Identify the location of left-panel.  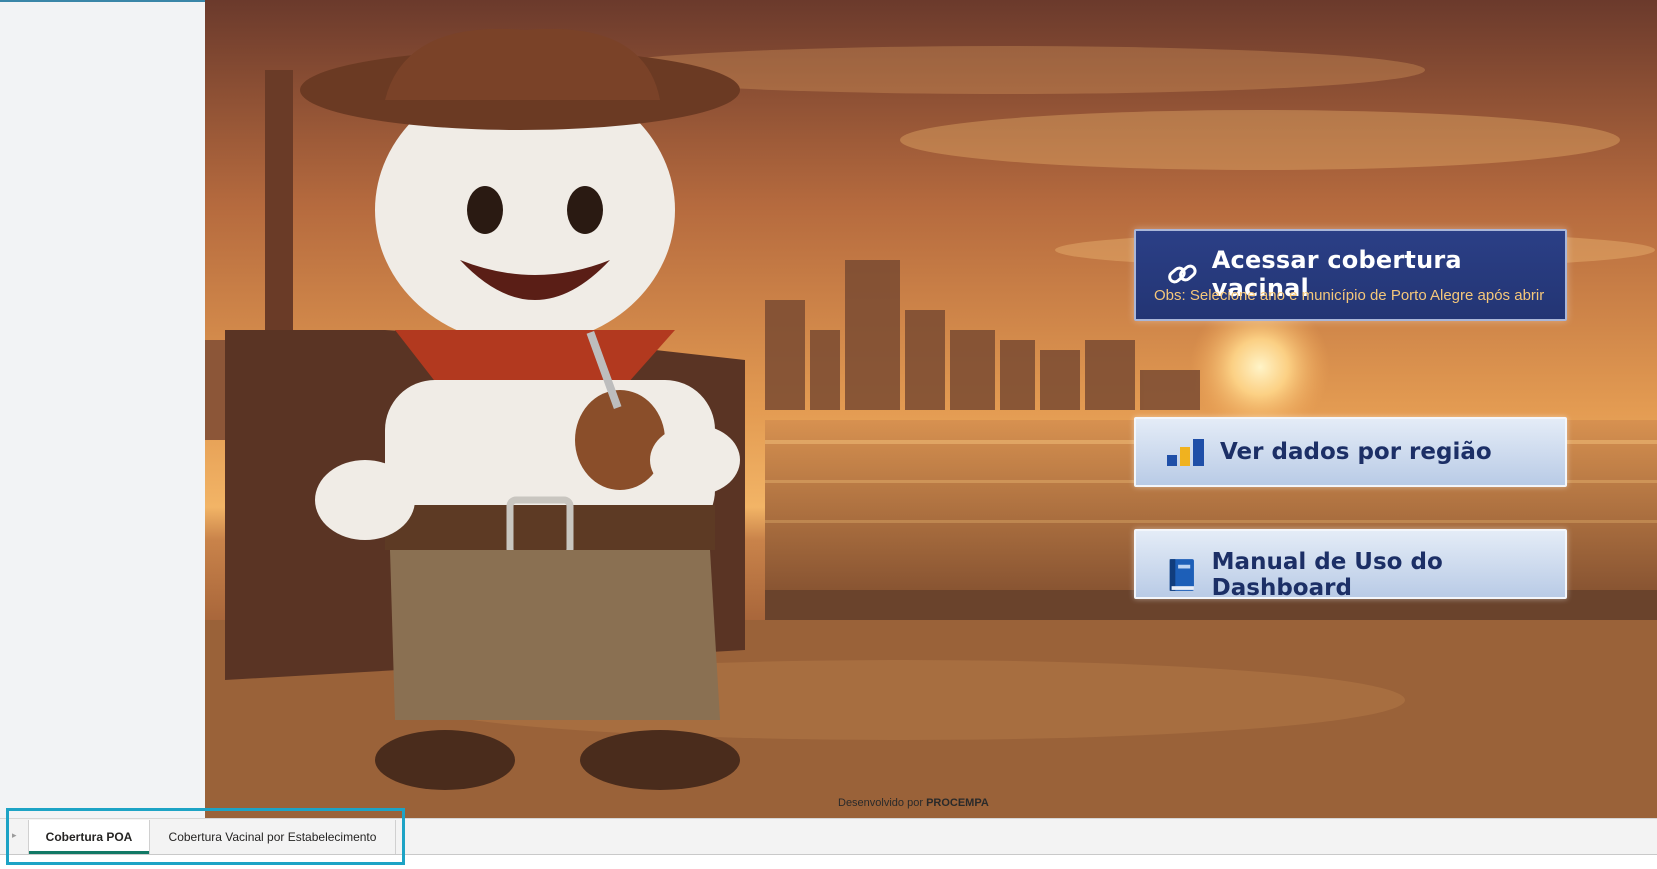
(102, 409).